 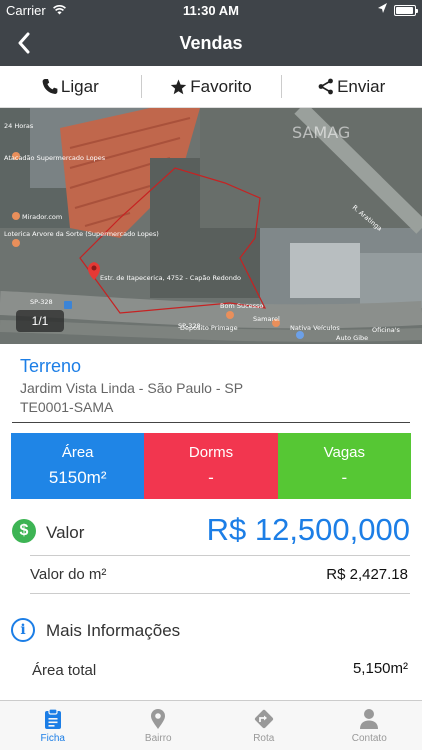 I want to click on dorms-tile: Dorms -, so click(x=211, y=466).